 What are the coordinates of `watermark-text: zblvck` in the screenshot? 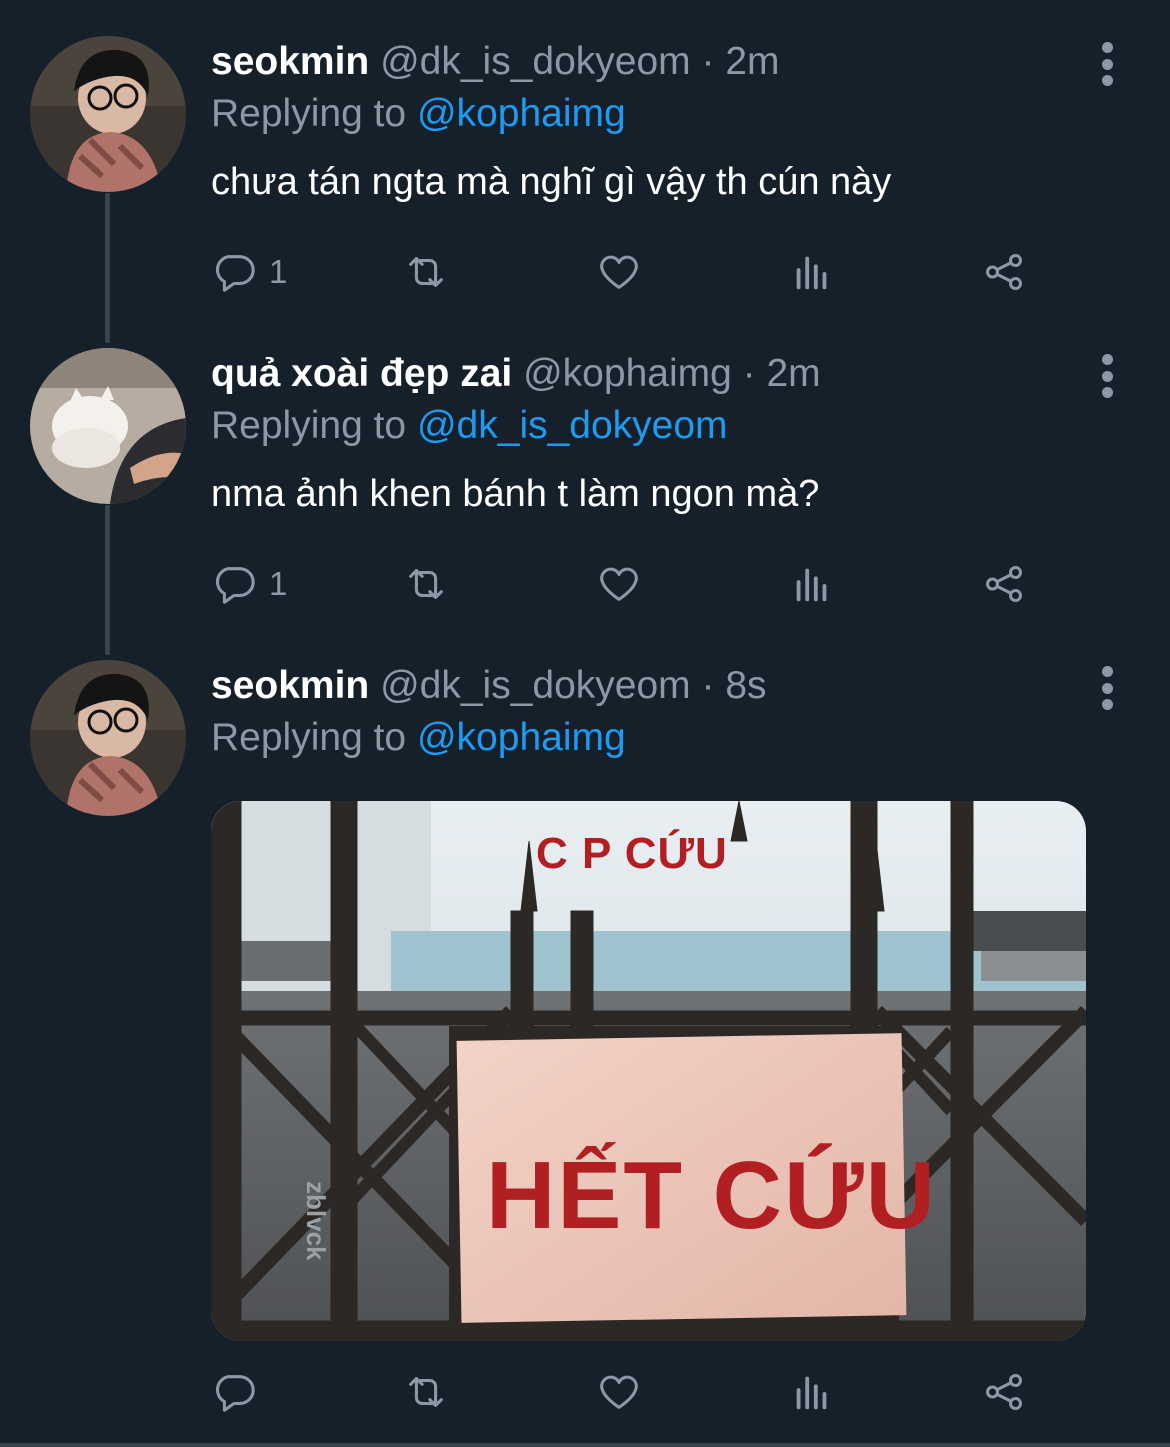 It's located at (316, 1221).